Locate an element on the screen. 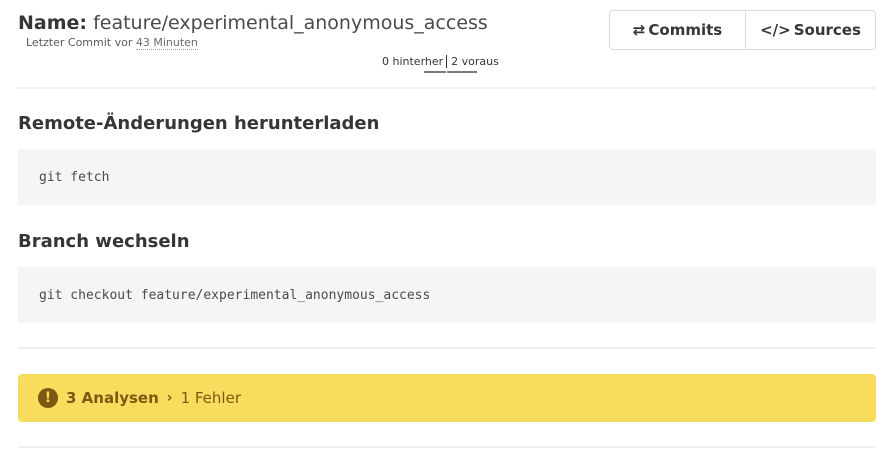 Image resolution: width=888 pixels, height=461 pixels. last-commit-time: 43 Minuten is located at coordinates (166, 43).